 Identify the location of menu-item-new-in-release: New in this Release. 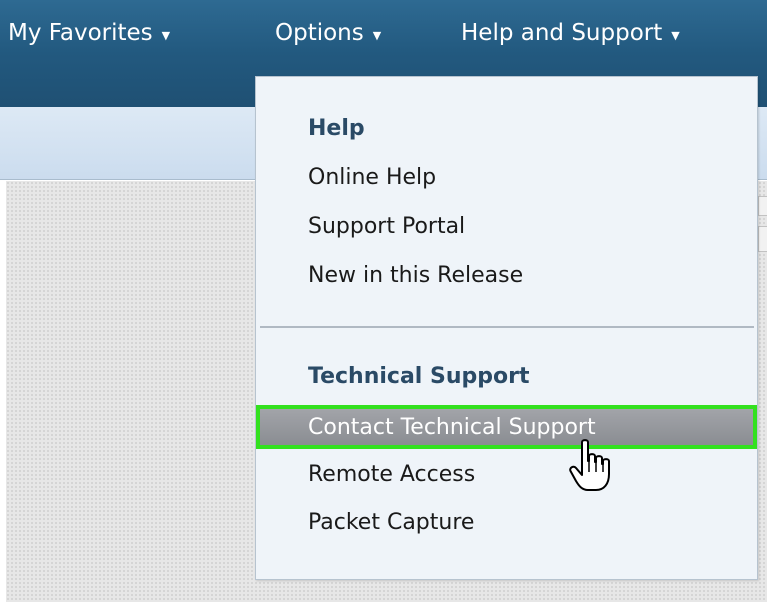
(415, 275).